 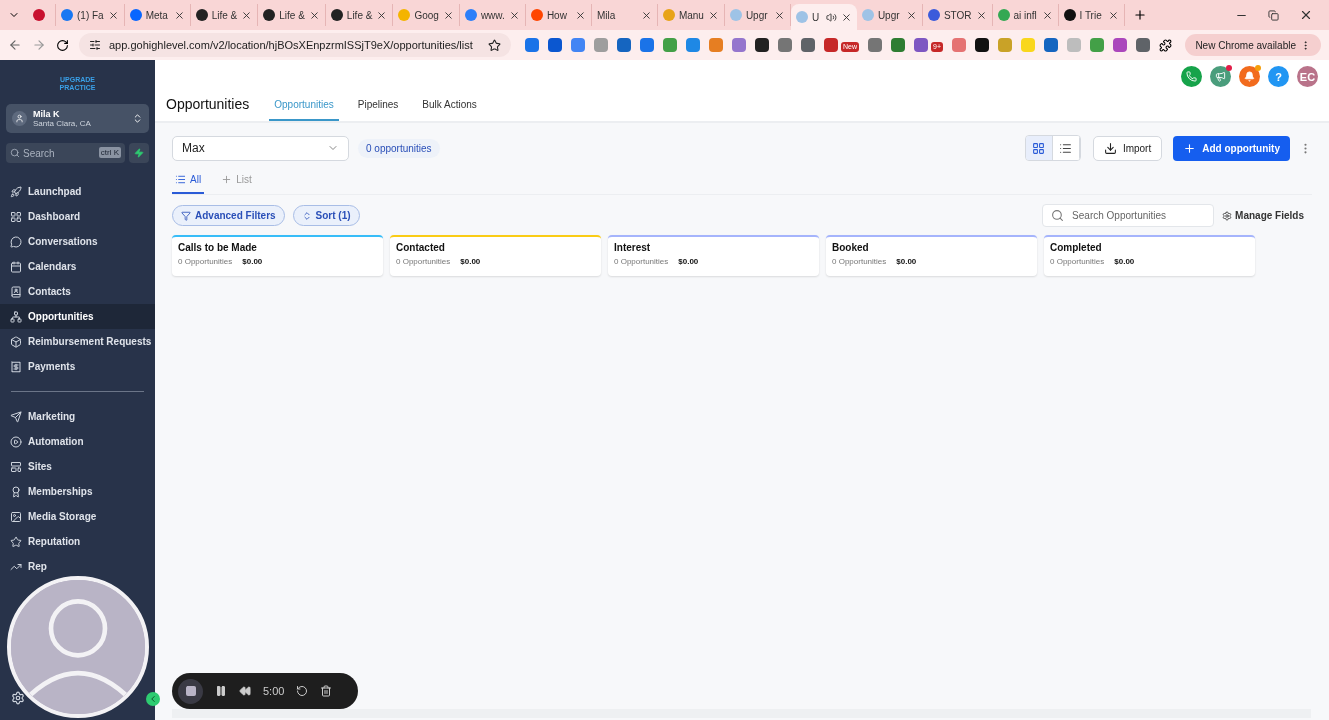 What do you see at coordinates (492, 15) in the screenshot?
I see `browser-tab: www.` at bounding box center [492, 15].